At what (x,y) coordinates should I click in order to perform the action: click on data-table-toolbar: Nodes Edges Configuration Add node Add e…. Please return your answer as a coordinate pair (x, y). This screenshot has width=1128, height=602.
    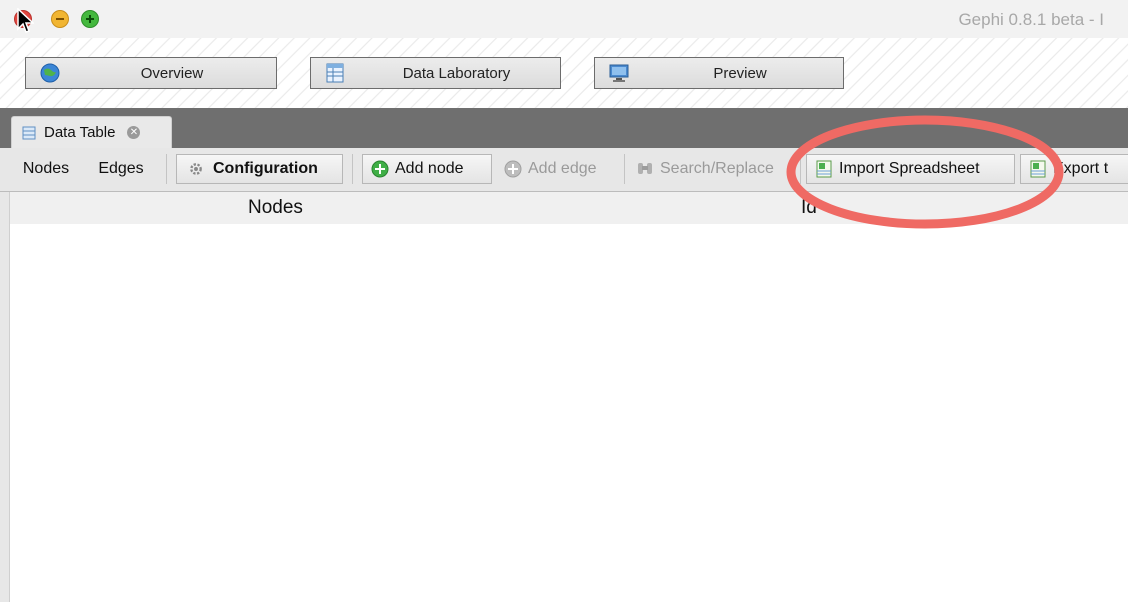
    Looking at the image, I should click on (564, 170).